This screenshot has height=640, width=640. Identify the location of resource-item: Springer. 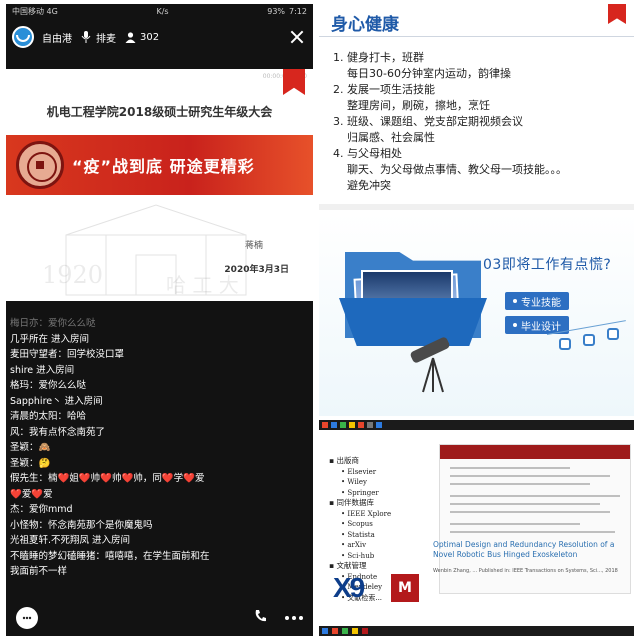
(360, 493).